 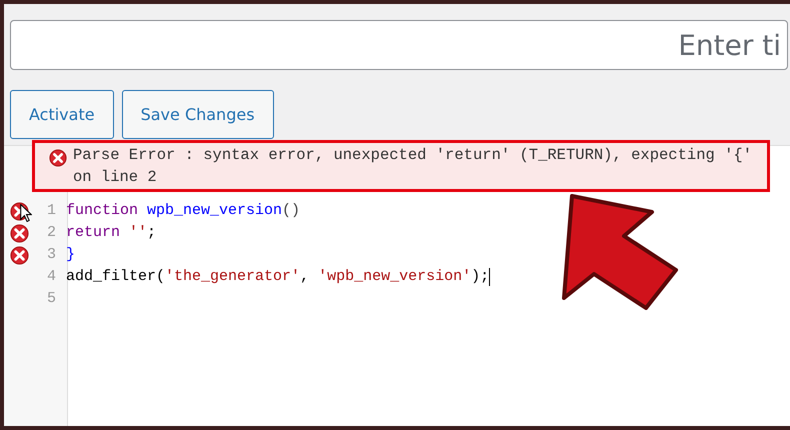 What do you see at coordinates (51, 232) in the screenshot?
I see `line-number: 2` at bounding box center [51, 232].